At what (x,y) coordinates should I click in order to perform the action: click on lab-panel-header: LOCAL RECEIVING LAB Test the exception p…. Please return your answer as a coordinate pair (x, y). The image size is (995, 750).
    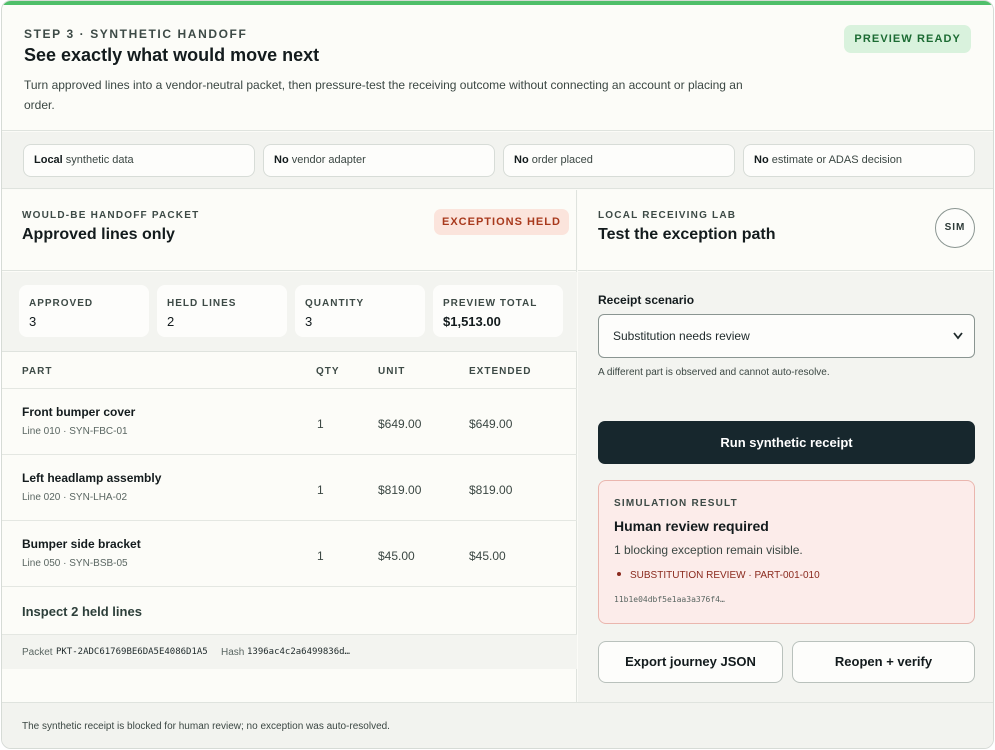
    Looking at the image, I should click on (785, 230).